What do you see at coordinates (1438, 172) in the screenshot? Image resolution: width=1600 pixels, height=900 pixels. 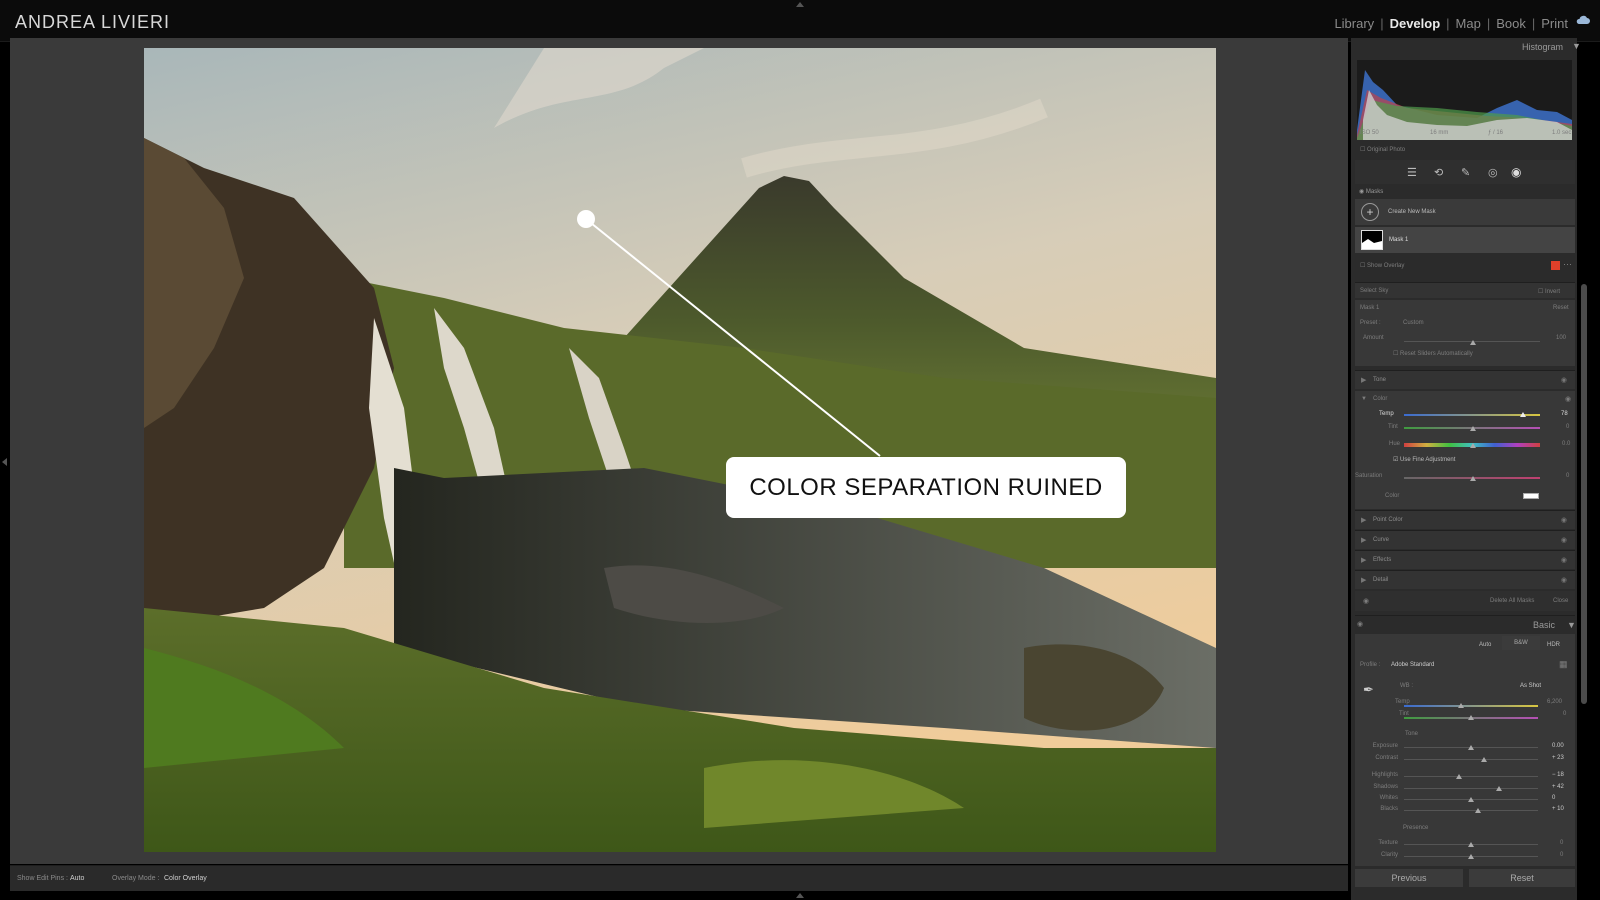 I see `crop-icon: ⟲` at bounding box center [1438, 172].